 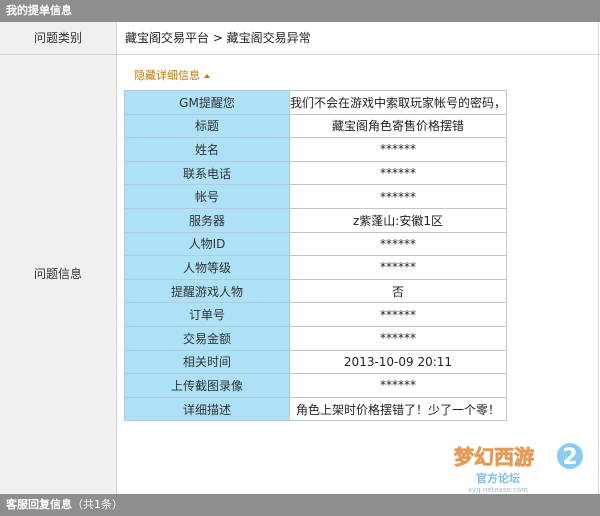 What do you see at coordinates (398, 409) in the screenshot?
I see `detail-value: 角色上架时价格摆错了！少了一个零！` at bounding box center [398, 409].